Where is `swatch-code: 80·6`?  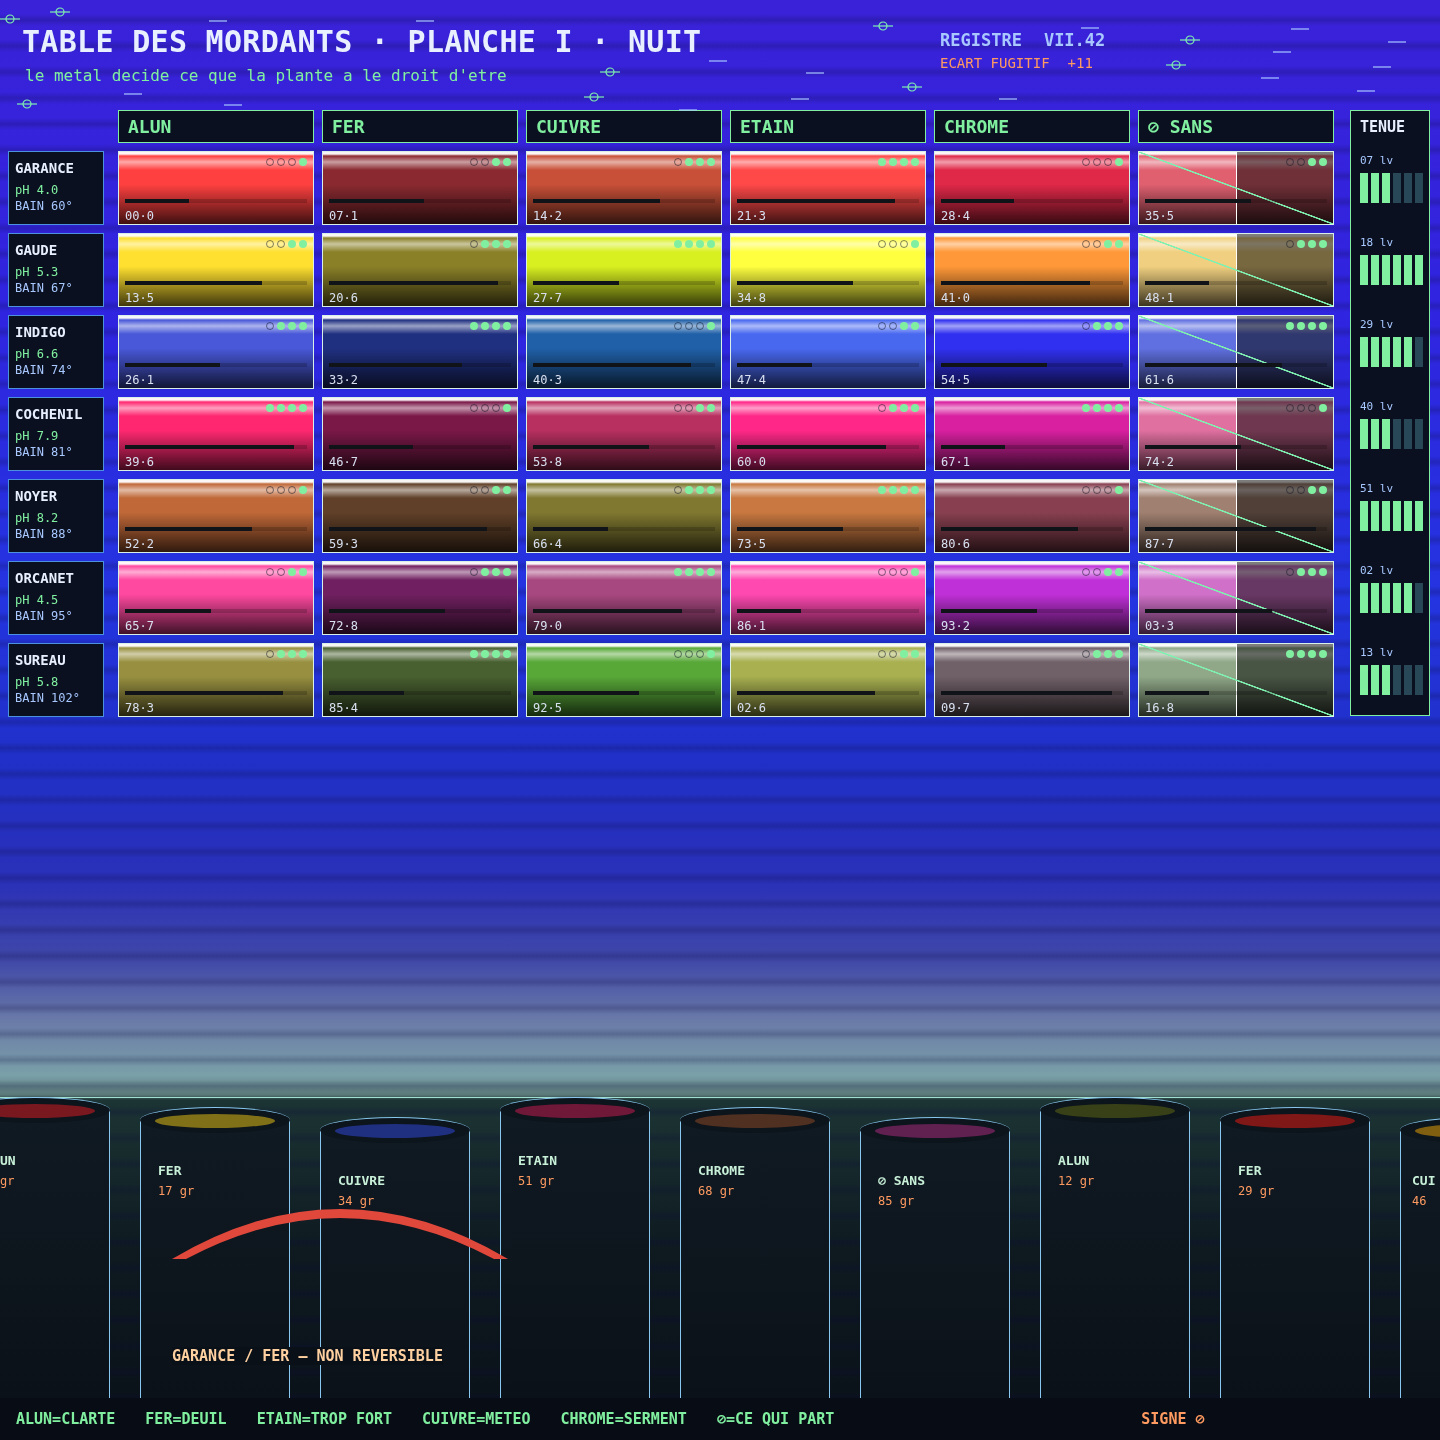
swatch-code: 80·6 is located at coordinates (955, 544).